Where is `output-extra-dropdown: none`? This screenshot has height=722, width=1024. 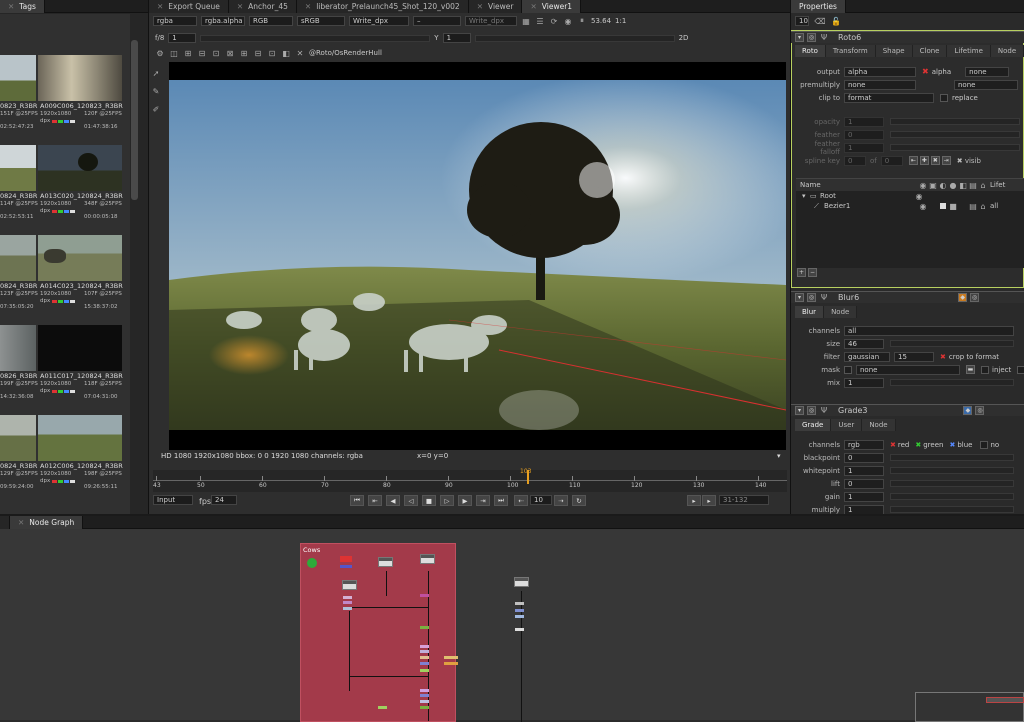 output-extra-dropdown: none is located at coordinates (987, 71).